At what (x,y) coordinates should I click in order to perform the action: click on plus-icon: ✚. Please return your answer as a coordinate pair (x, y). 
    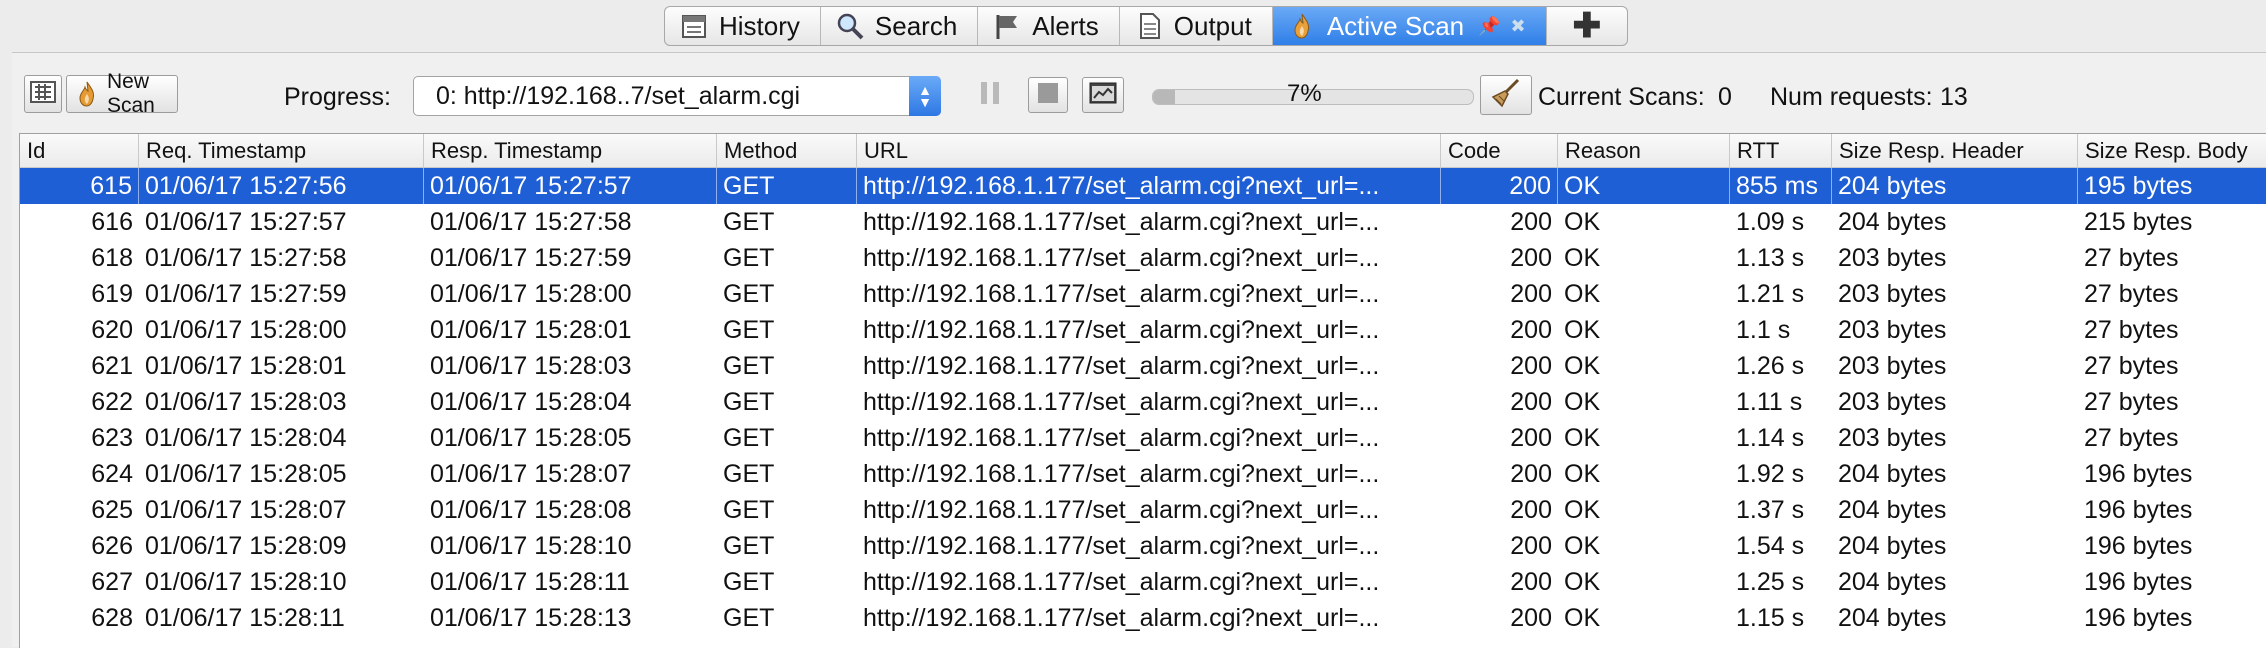
    Looking at the image, I should click on (1587, 26).